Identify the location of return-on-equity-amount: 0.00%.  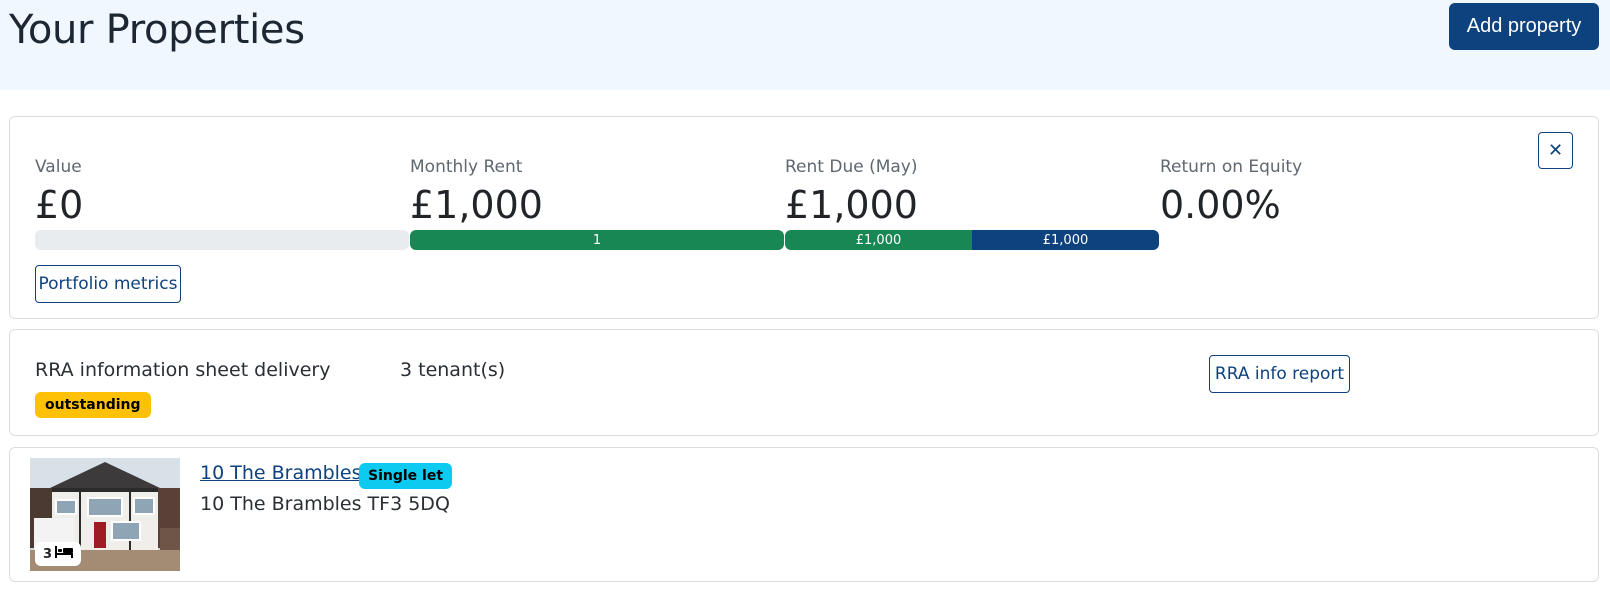
(1220, 205).